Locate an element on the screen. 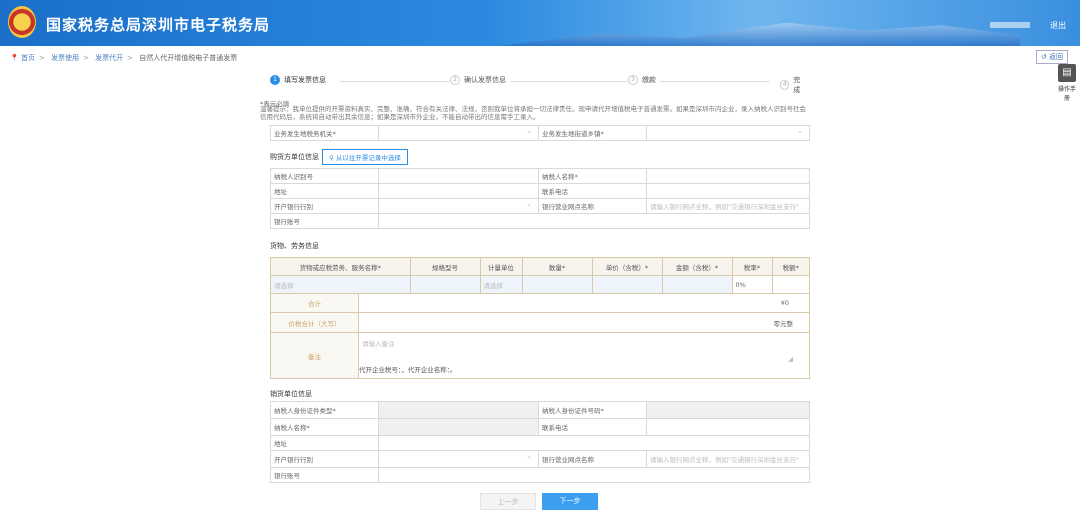 The image size is (1080, 527). user-name is located at coordinates (1010, 25).